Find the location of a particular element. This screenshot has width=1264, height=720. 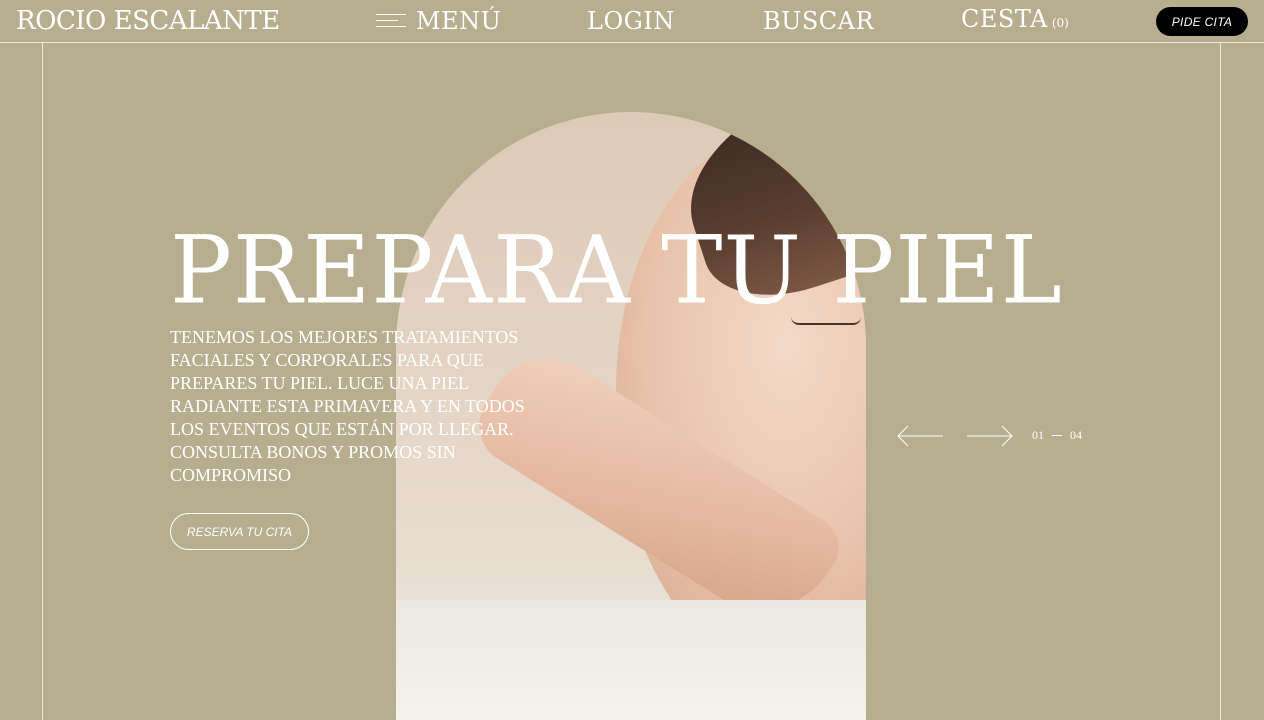

cart-link: CESTA (0) is located at coordinates (1015, 21).